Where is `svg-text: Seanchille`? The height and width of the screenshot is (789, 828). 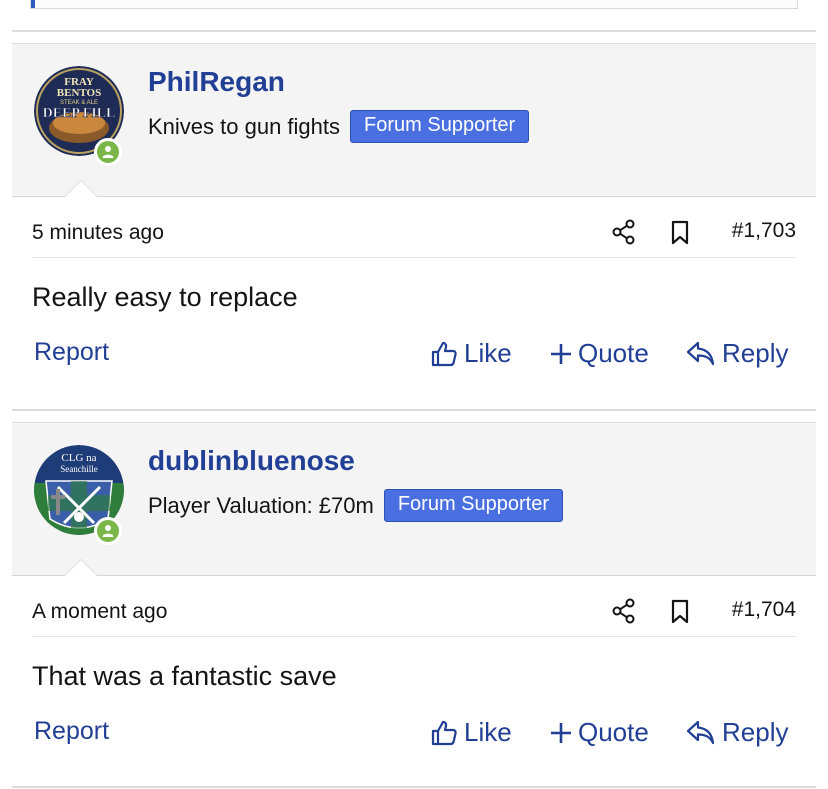
svg-text: Seanchille is located at coordinates (79, 469).